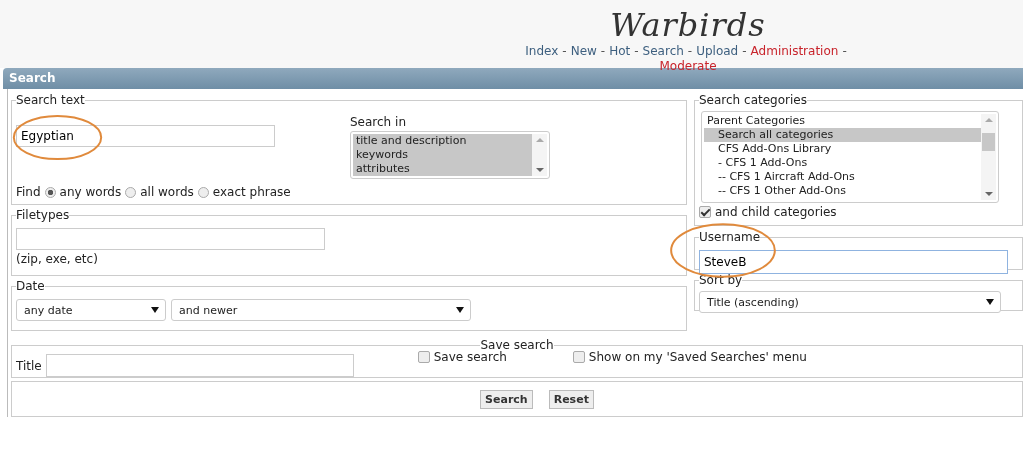 The width and height of the screenshot is (1023, 450). I want to click on form-button: Search, so click(506, 399).